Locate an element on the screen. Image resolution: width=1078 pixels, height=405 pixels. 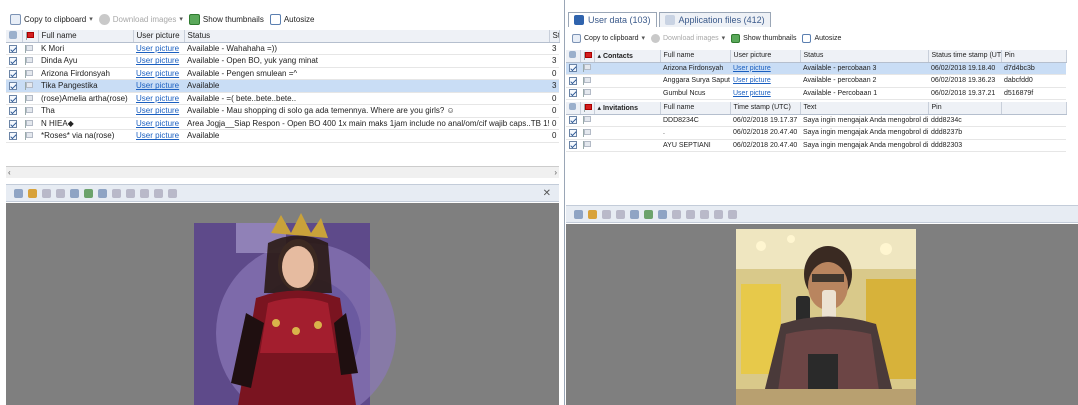
contacts-group: ▴ Contacts is located at coordinates (627, 56).